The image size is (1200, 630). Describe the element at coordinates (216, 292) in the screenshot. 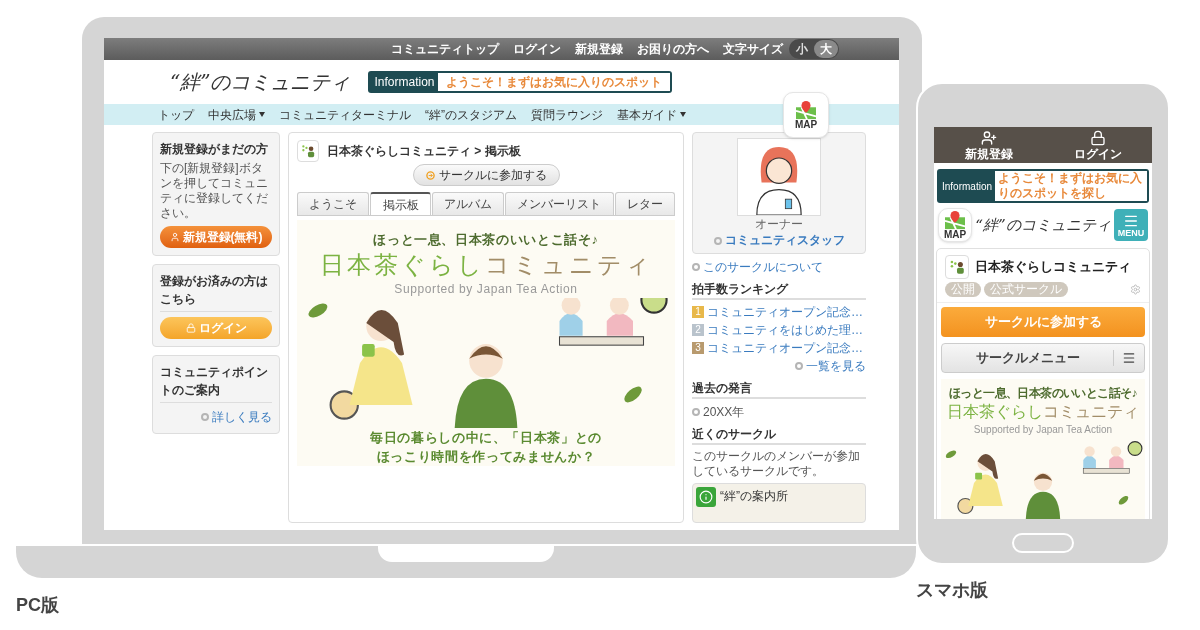

I see `panel-title: 登録がお済みの方はこちら` at that location.